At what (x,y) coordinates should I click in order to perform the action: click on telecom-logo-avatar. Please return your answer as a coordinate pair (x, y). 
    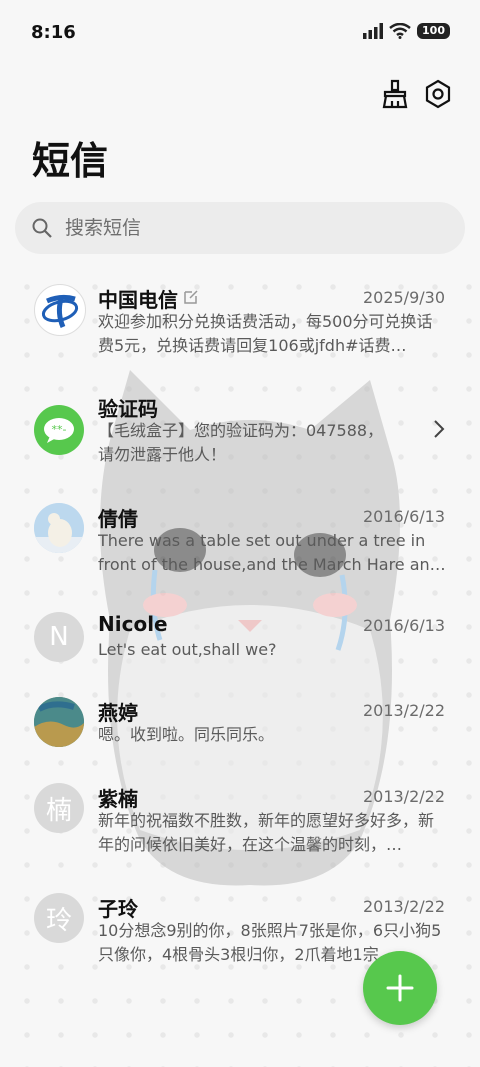
    Looking at the image, I should click on (60, 310).